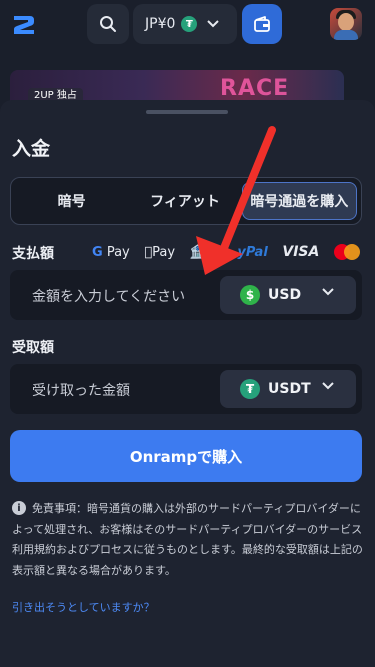 This screenshot has height=667, width=375. Describe the element at coordinates (24, 24) in the screenshot. I see `brand-logo-icon` at that location.